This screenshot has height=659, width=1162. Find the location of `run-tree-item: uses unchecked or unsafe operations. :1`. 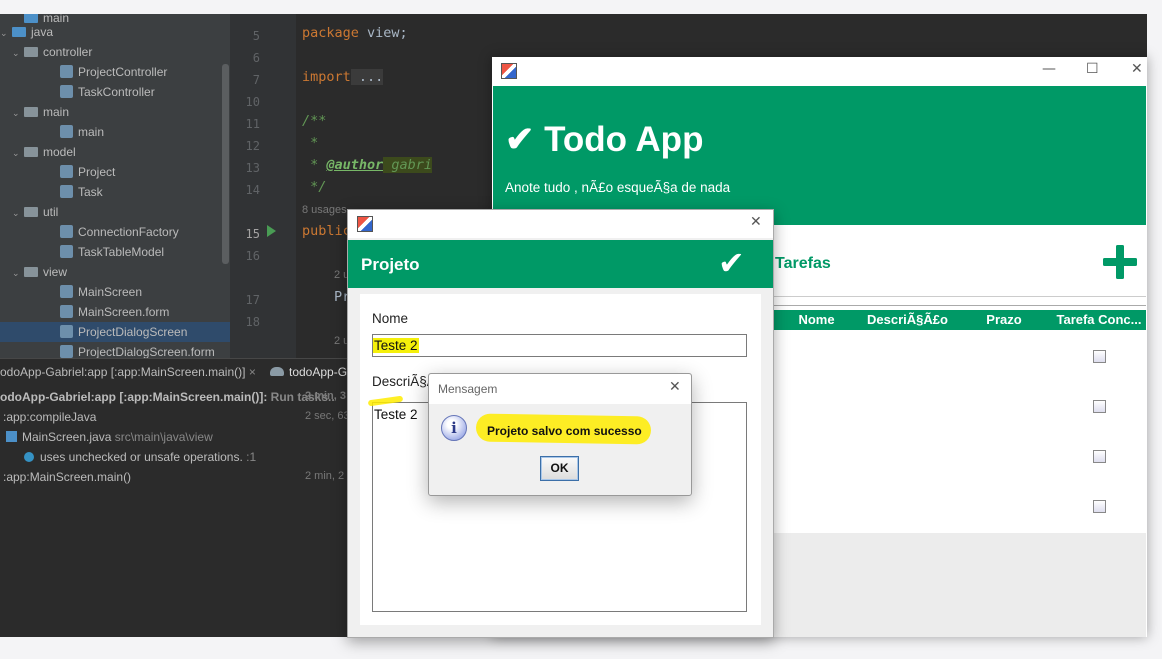

run-tree-item: uses unchecked or unsafe operations. :1 is located at coordinates (140, 457).